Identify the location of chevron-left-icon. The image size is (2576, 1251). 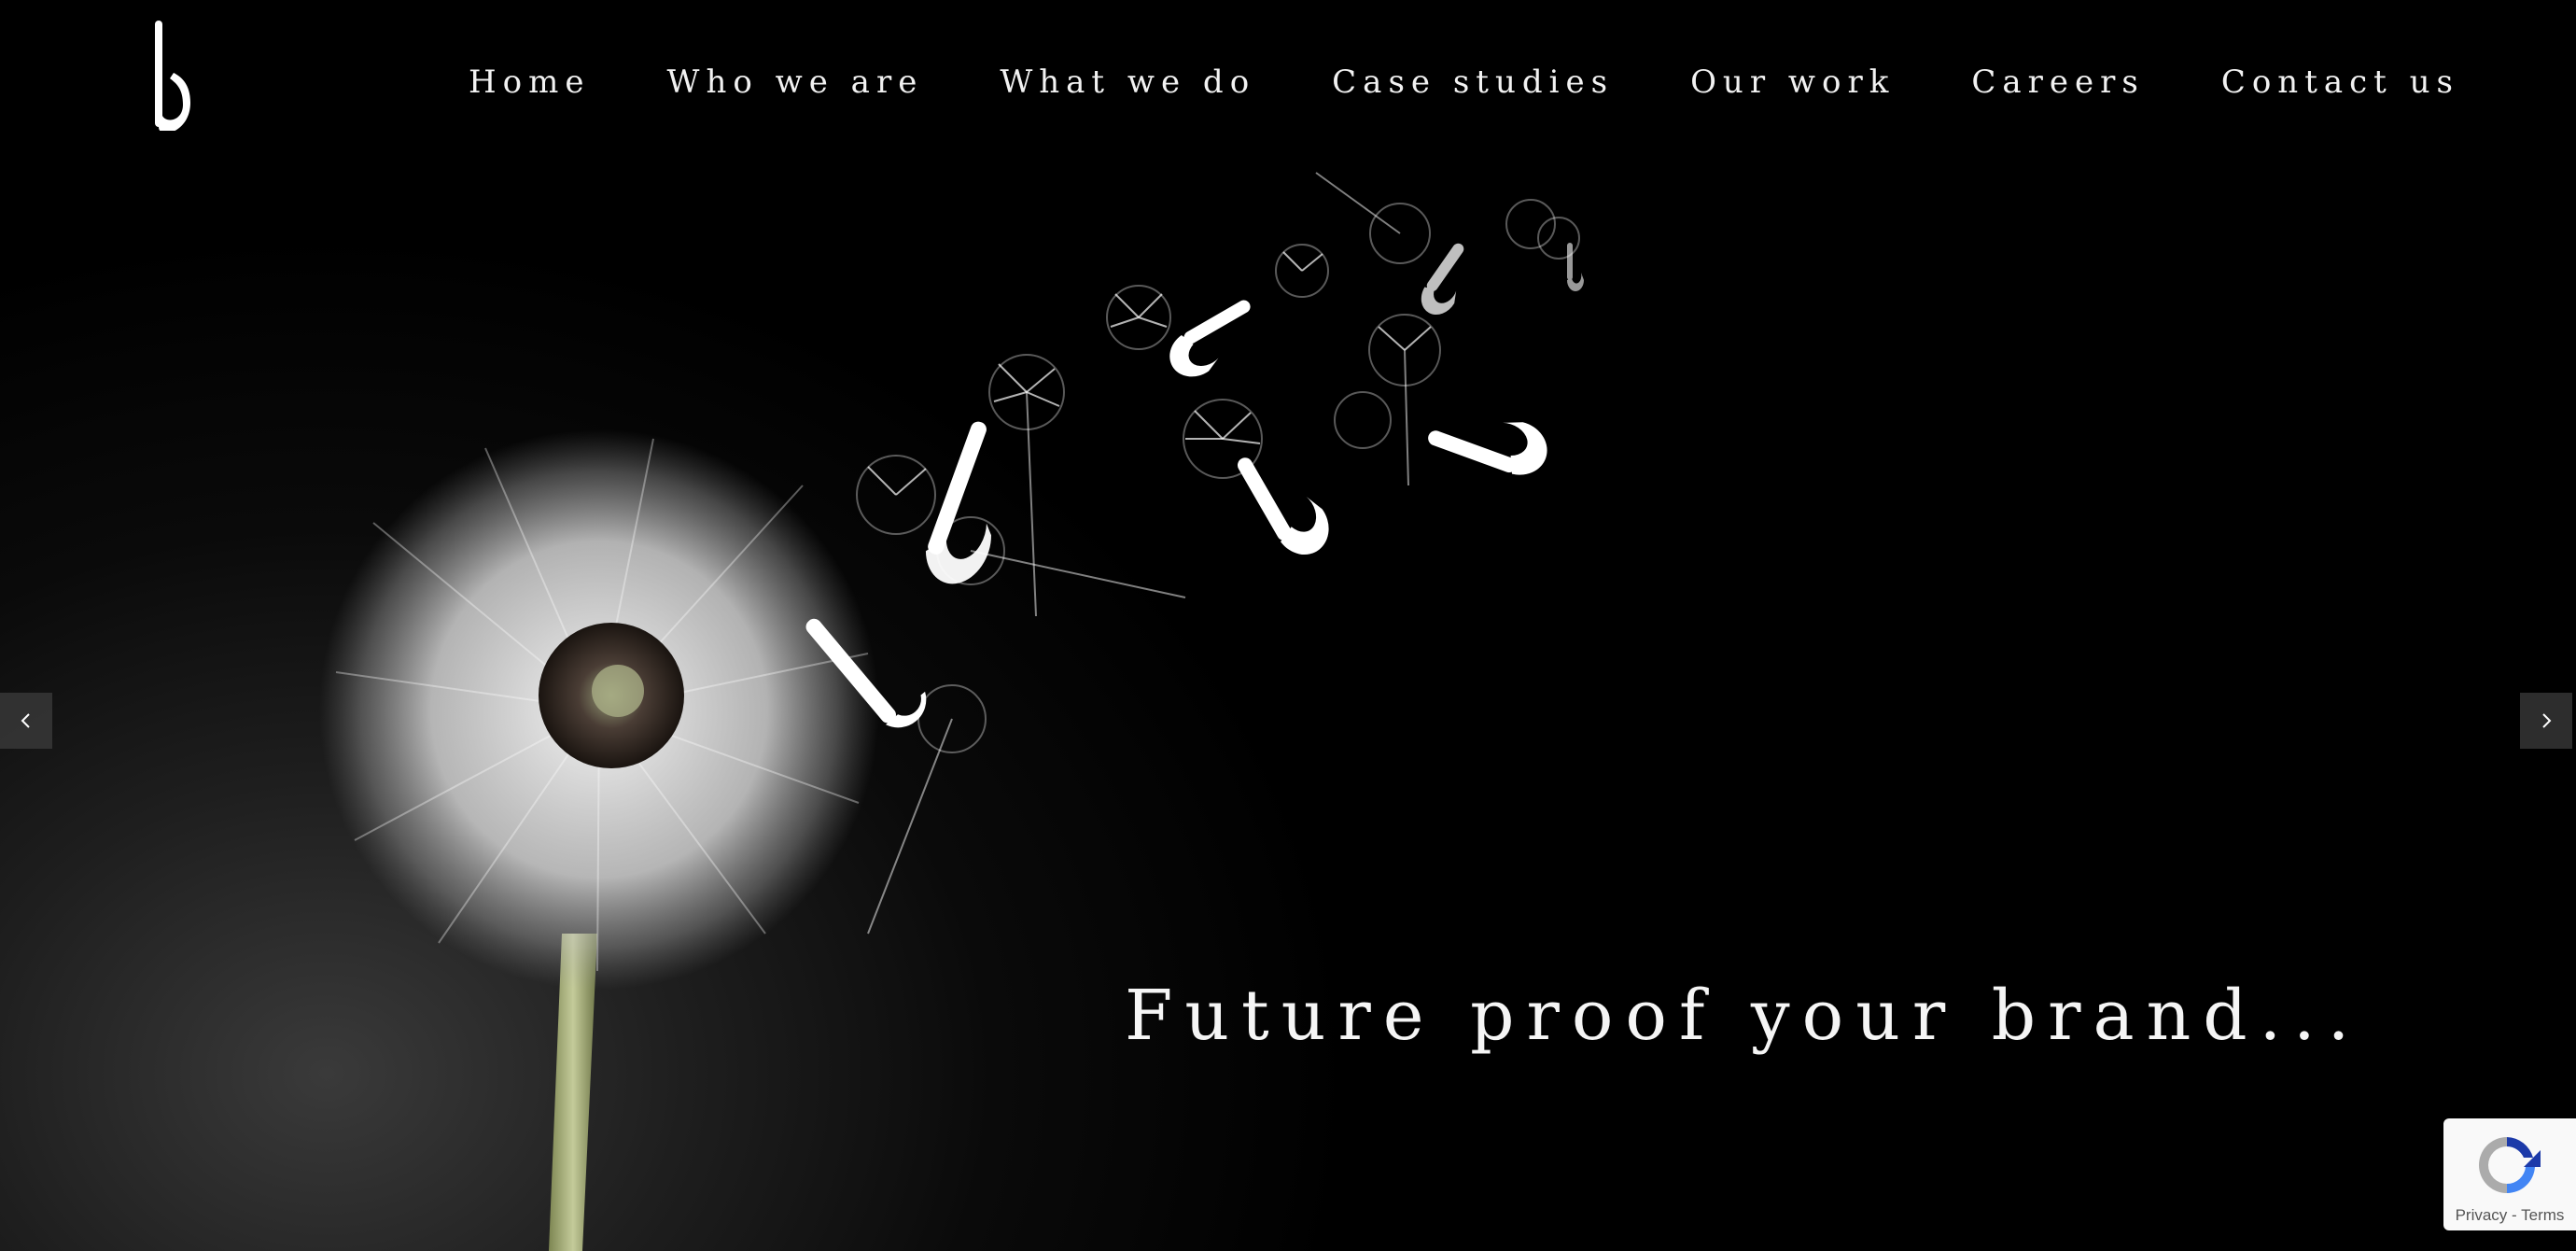
(25, 720).